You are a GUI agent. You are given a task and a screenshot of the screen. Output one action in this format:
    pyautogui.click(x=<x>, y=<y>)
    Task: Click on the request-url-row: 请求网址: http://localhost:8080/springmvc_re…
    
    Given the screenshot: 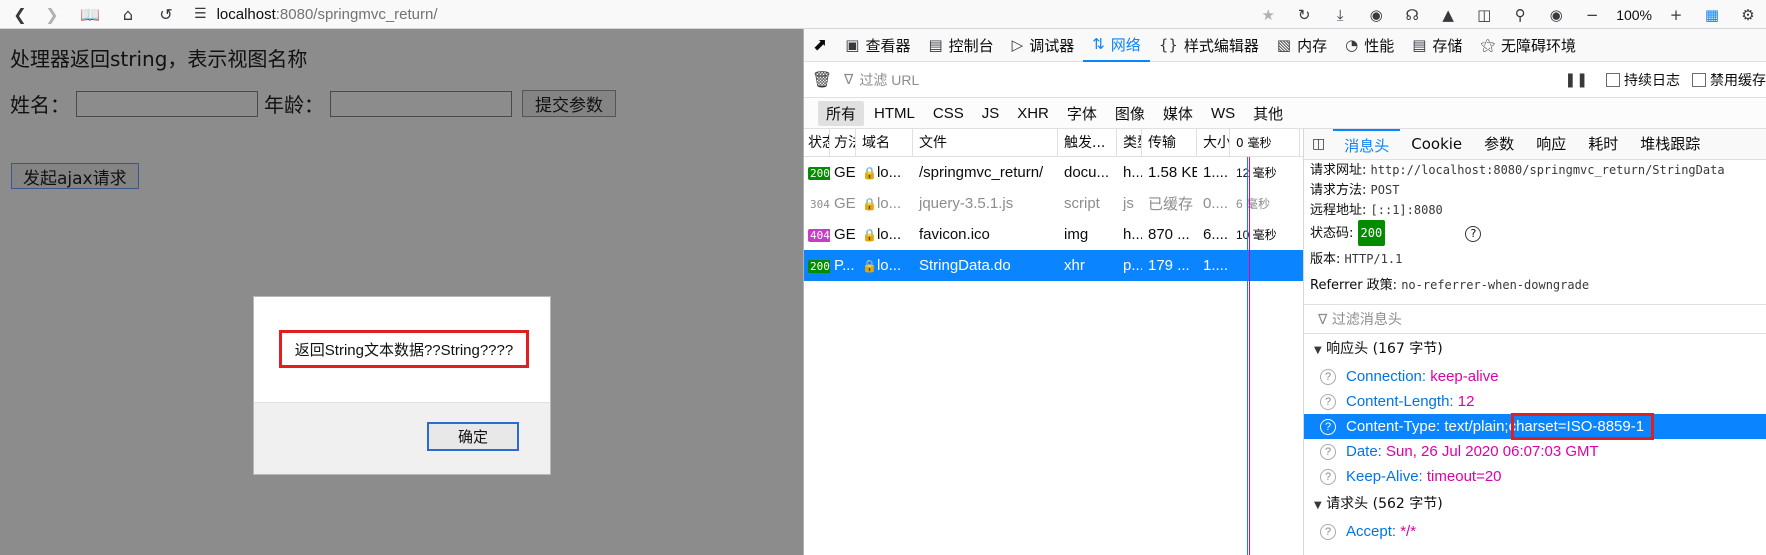 What is the action you would take?
    pyautogui.click(x=1517, y=170)
    